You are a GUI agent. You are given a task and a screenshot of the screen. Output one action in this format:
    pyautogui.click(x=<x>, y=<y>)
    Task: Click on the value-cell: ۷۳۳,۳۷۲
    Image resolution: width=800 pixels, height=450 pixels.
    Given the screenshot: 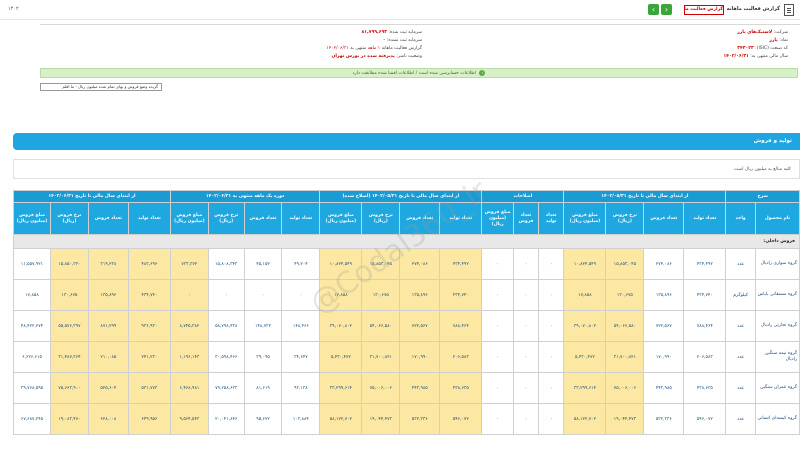 What is the action you would take?
    pyautogui.click(x=189, y=264)
    